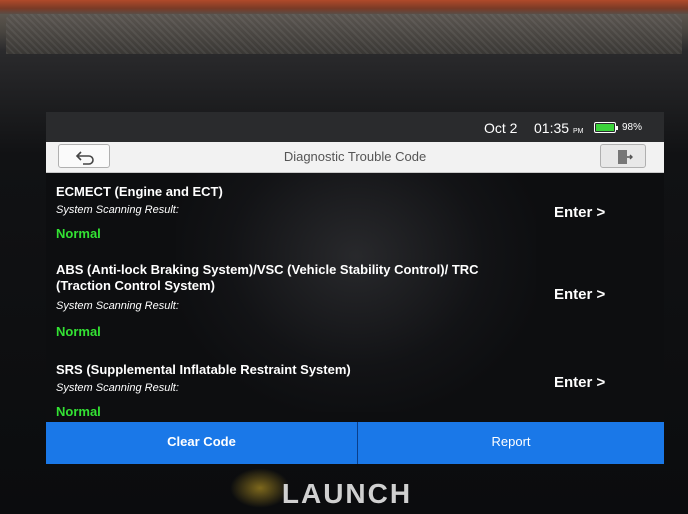  What do you see at coordinates (511, 443) in the screenshot?
I see `report-button: Report` at bounding box center [511, 443].